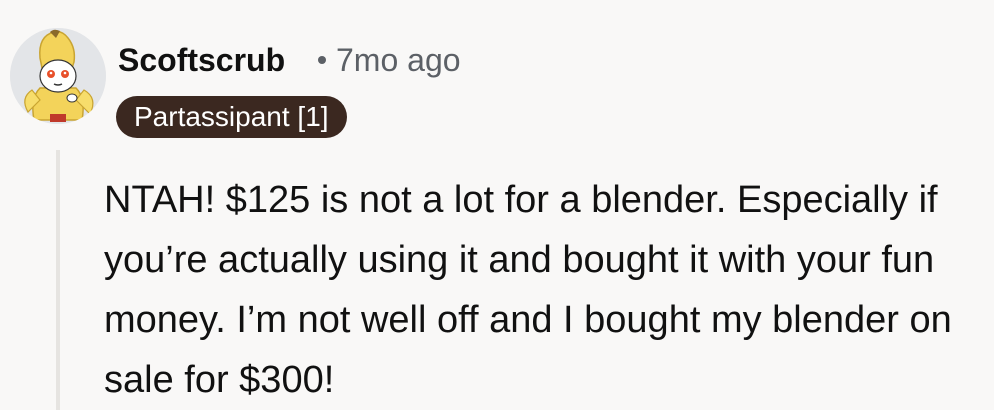 The image size is (994, 410). What do you see at coordinates (322, 60) in the screenshot?
I see `separator-dot-icon` at bounding box center [322, 60].